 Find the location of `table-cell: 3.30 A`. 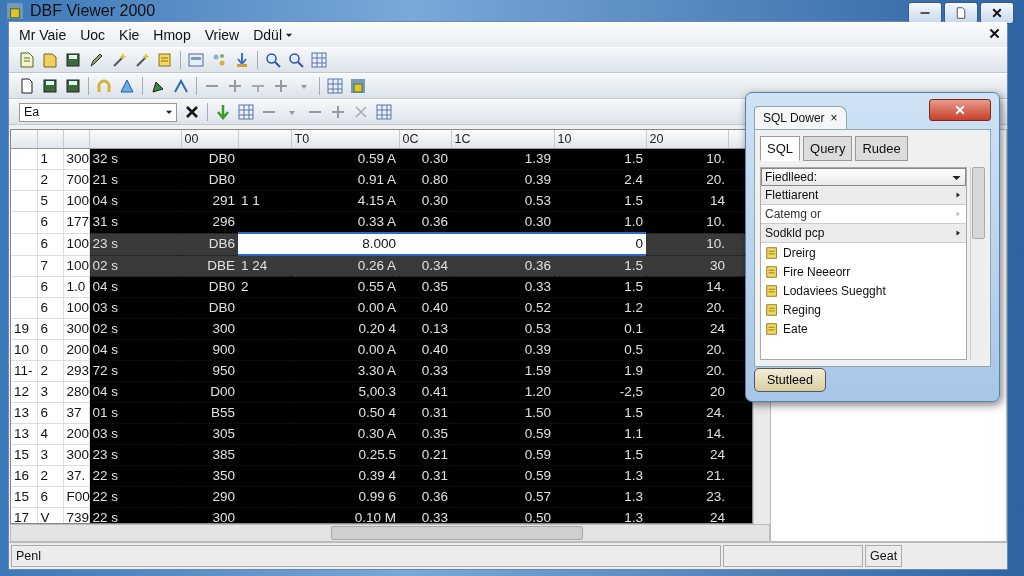

table-cell: 3.30 A is located at coordinates (345, 371).